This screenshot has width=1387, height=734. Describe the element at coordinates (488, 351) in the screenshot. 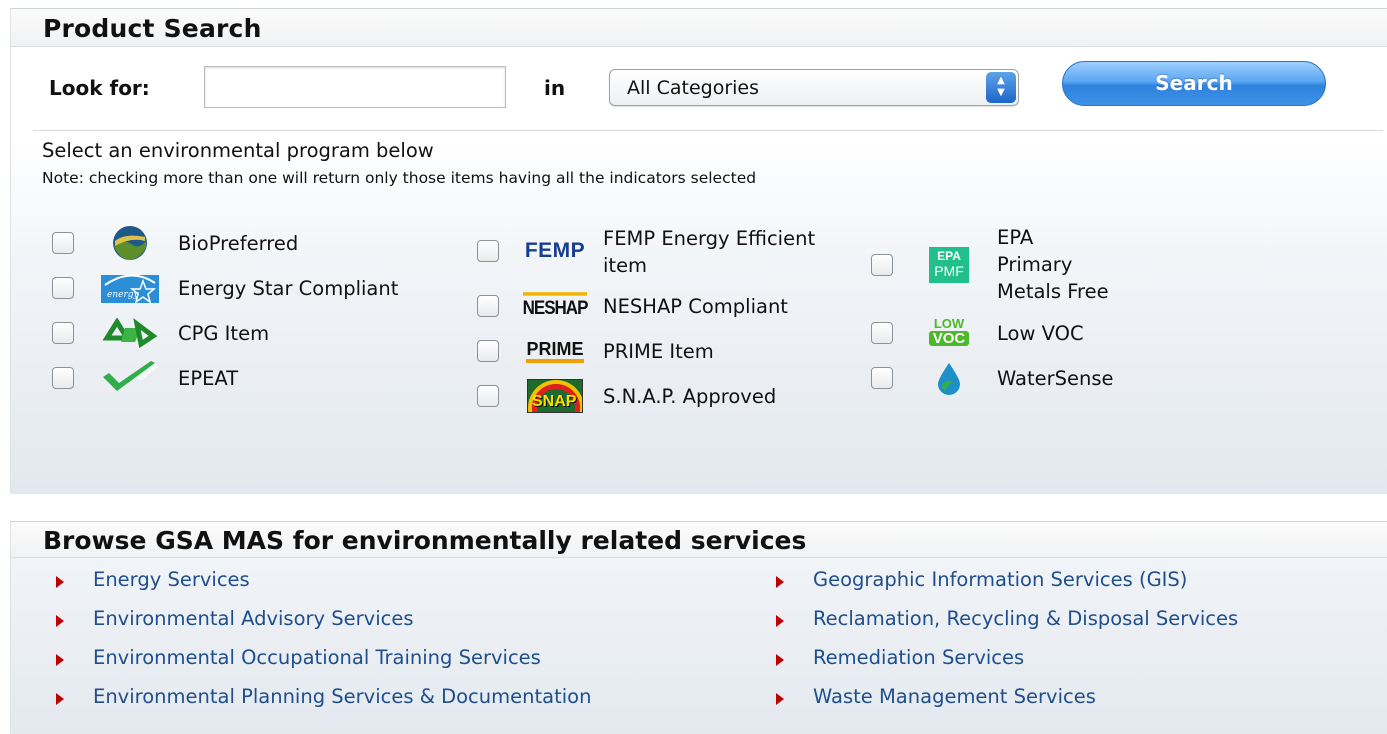

I see `prime-checkbox` at that location.